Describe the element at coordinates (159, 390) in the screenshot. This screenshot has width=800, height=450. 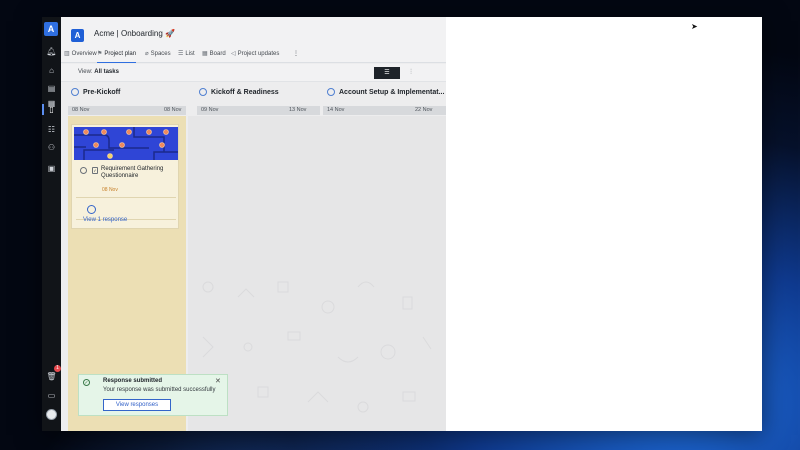
I see `toast-message: Your response was submitted successfully` at that location.